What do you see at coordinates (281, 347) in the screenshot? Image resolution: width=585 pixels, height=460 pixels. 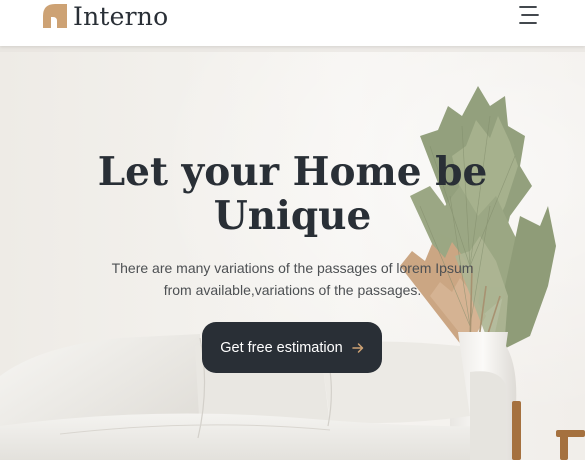 I see `cta-label: Get free estimation` at bounding box center [281, 347].